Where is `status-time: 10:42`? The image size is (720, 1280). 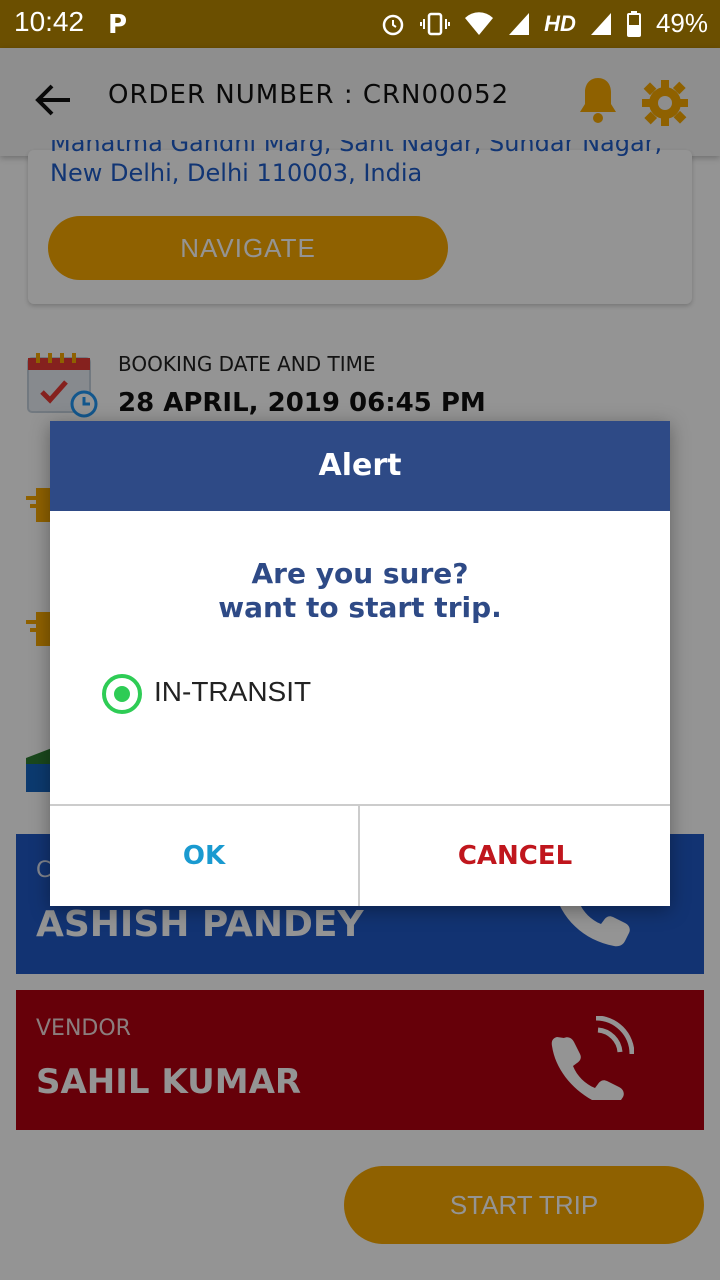
status-time: 10:42 is located at coordinates (49, 21).